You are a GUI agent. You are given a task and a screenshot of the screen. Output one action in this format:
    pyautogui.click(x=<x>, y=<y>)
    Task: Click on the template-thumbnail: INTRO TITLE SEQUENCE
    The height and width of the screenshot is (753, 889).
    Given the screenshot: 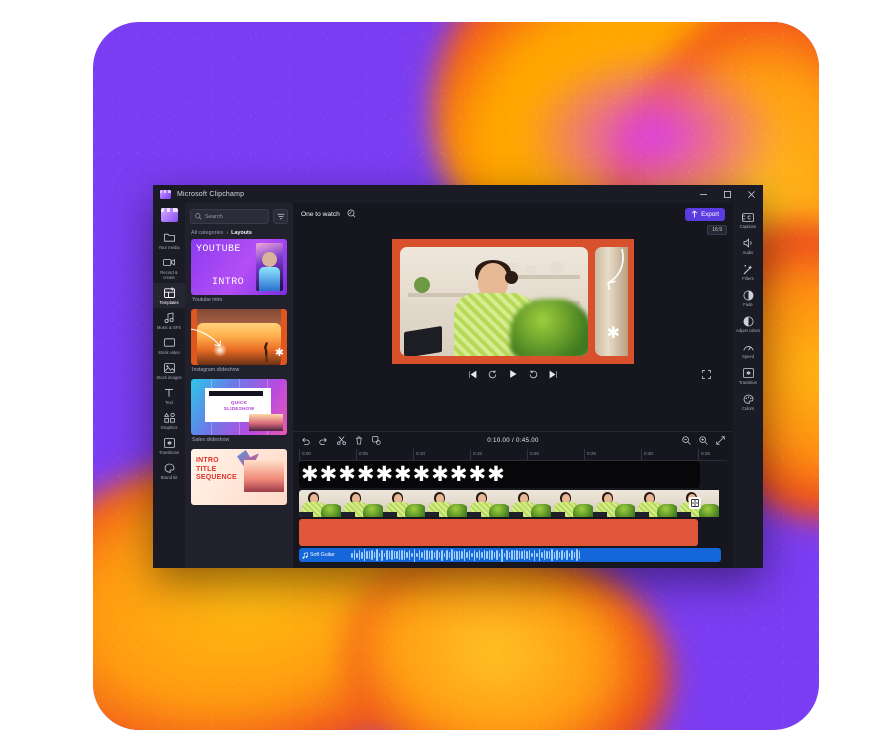 What is the action you would take?
    pyautogui.click(x=239, y=477)
    